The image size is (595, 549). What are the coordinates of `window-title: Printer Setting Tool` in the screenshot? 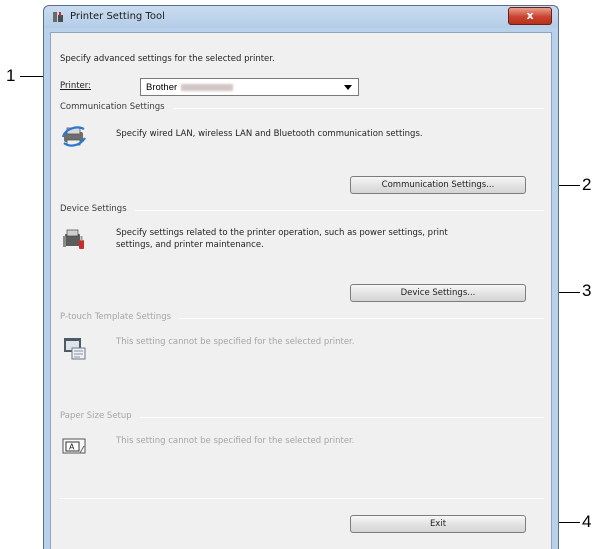 It's located at (117, 16).